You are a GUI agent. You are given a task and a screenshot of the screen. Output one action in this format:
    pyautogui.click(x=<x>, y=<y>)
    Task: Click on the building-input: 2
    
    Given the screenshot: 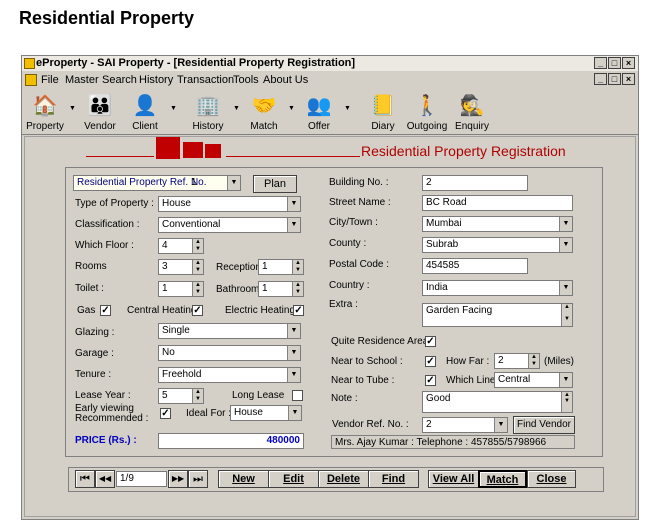 What is the action you would take?
    pyautogui.click(x=475, y=183)
    